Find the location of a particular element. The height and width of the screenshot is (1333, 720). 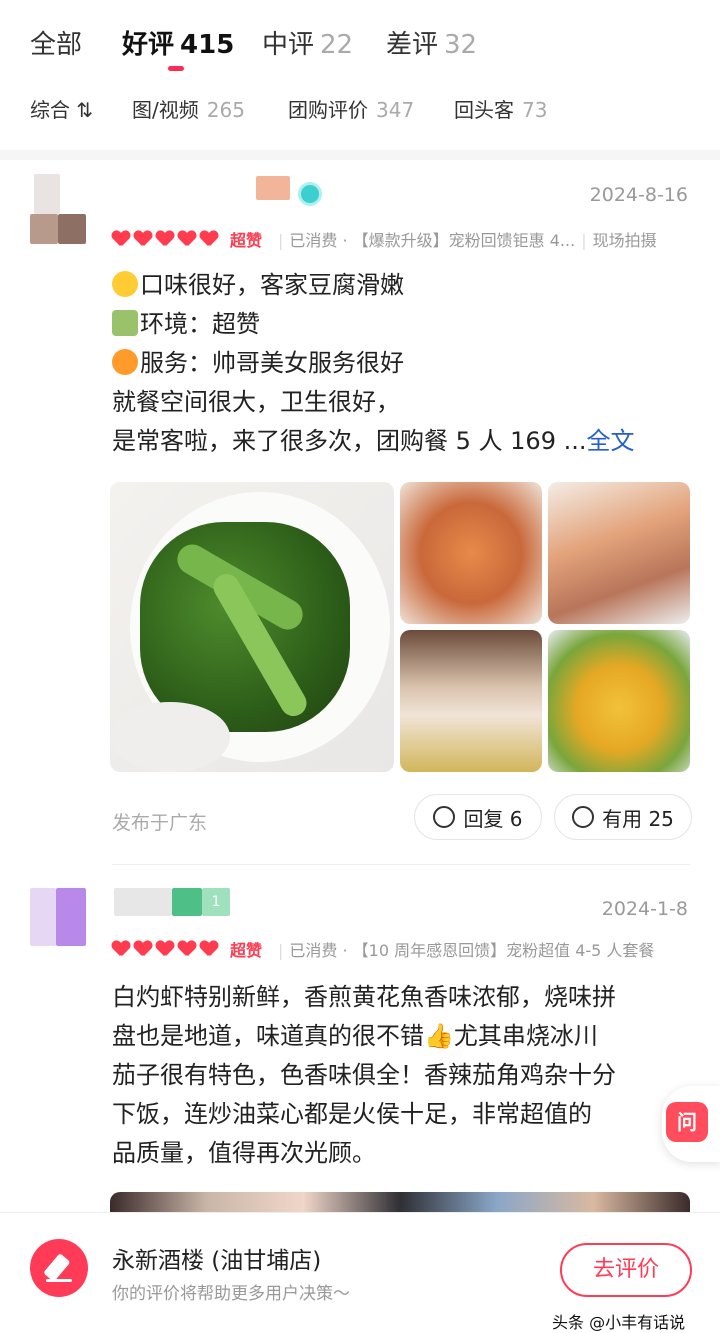

tab-count: 415 is located at coordinates (207, 45).